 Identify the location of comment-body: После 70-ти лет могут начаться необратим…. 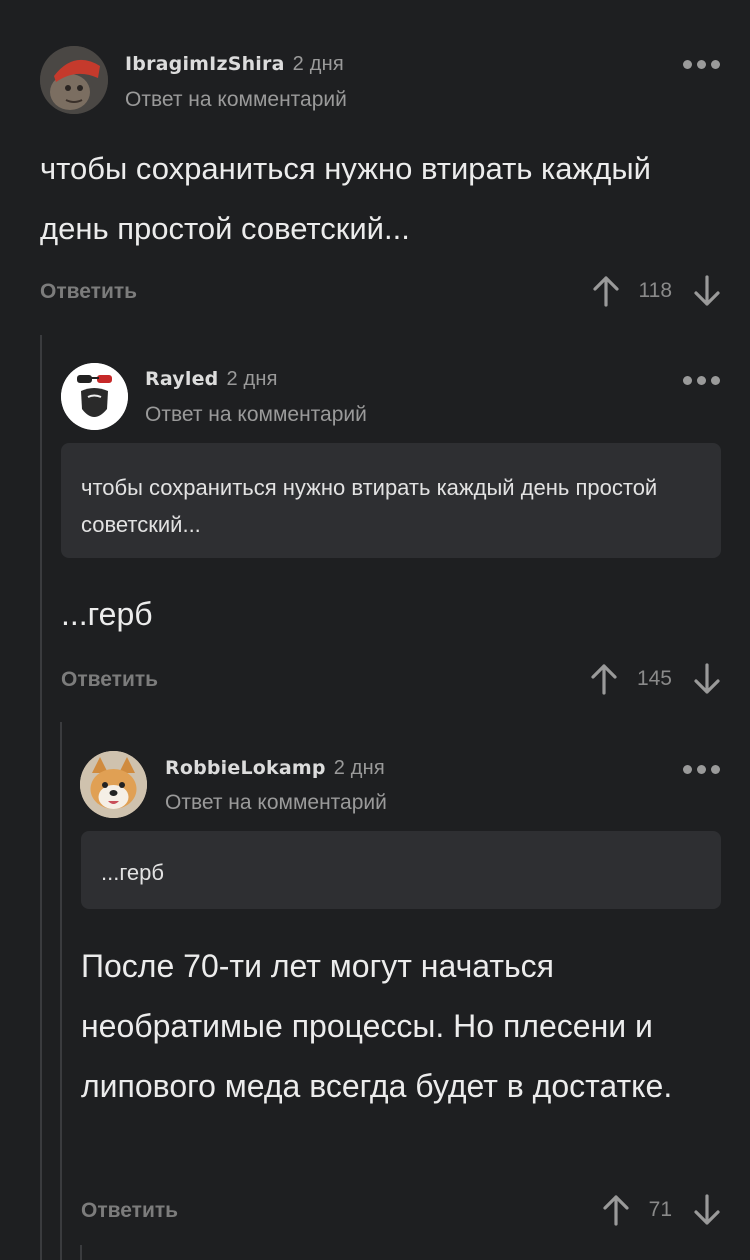
(377, 1026).